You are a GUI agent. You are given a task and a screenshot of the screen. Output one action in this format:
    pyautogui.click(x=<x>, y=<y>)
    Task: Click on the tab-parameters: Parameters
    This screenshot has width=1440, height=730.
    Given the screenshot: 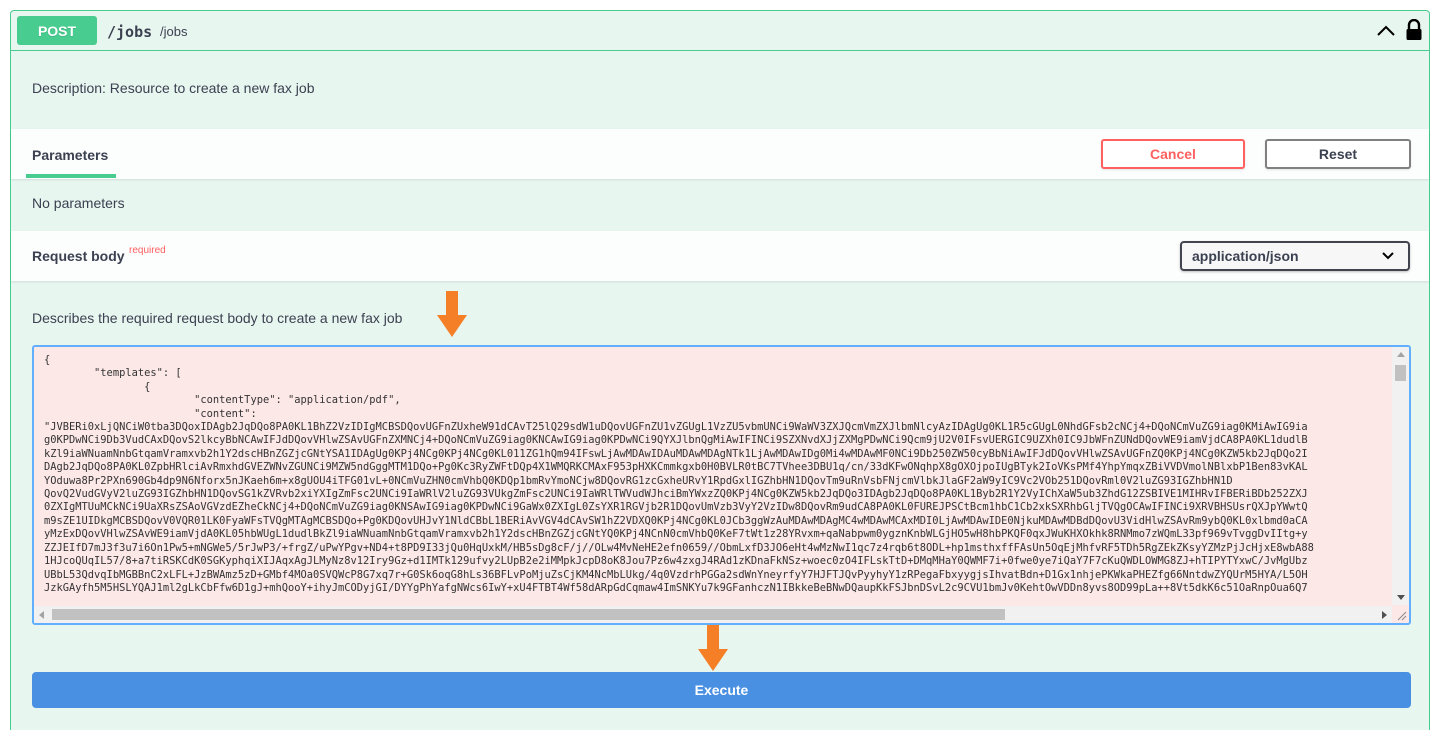 What is the action you would take?
    pyautogui.click(x=70, y=155)
    